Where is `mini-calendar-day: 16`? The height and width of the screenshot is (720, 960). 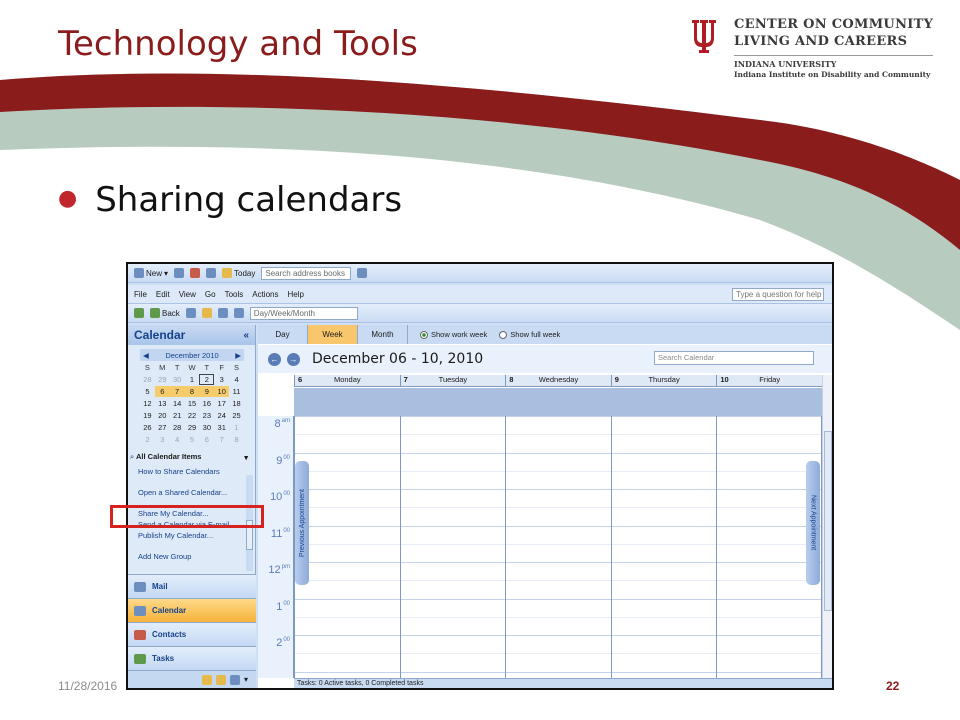 mini-calendar-day: 16 is located at coordinates (206, 403).